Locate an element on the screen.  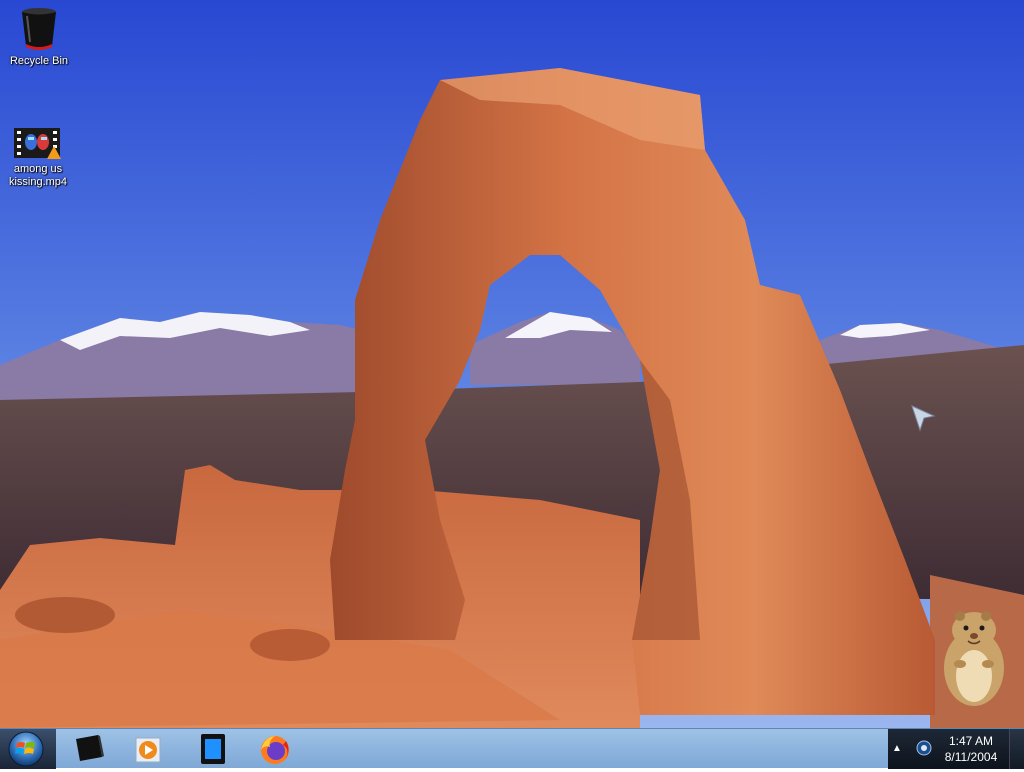
start-button is located at coordinates (28, 749).